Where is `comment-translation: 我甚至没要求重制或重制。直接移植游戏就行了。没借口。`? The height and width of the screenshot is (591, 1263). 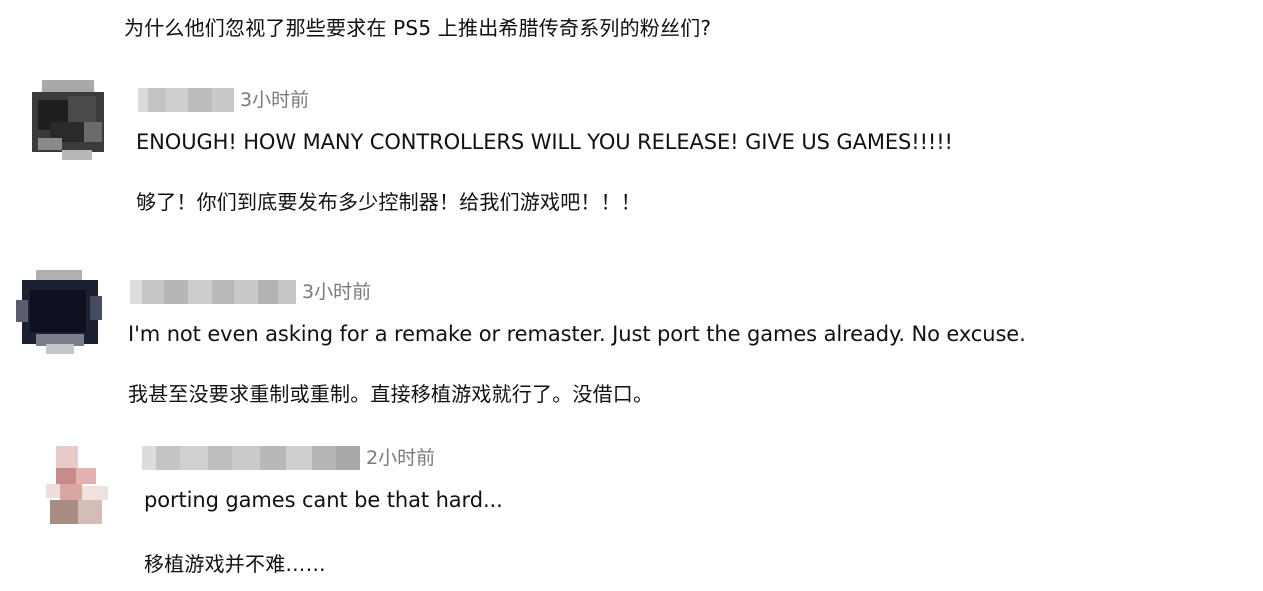 comment-translation: 我甚至没要求重制或重制。直接移植游戏就行了。没借口。 is located at coordinates (391, 394).